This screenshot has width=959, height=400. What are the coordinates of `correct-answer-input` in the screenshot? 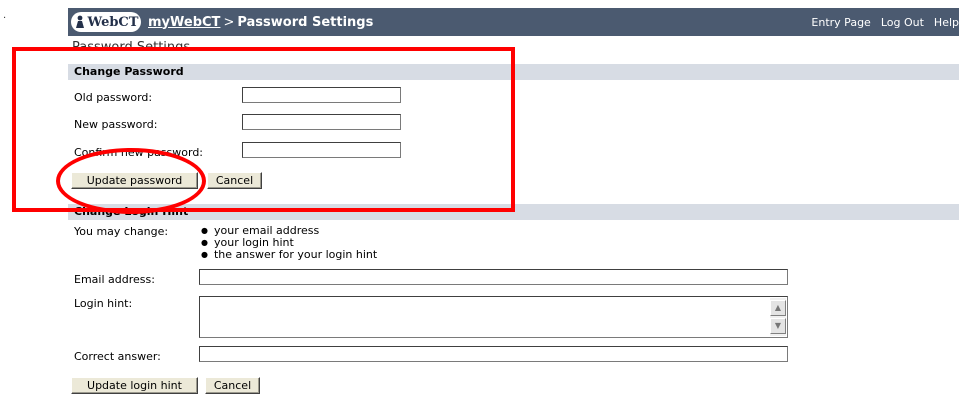 It's located at (493, 354).